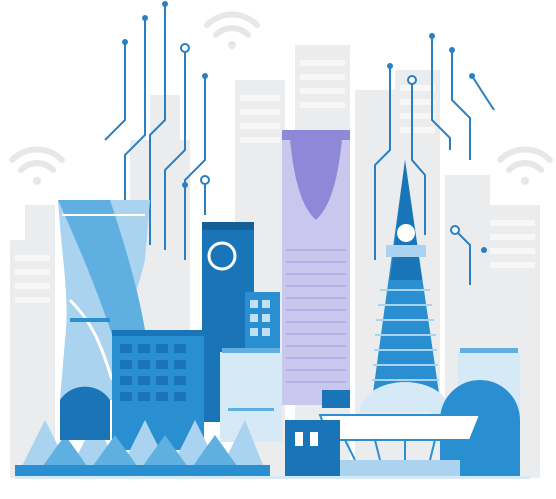 The image size is (556, 499). Describe the element at coordinates (272, 477) in the screenshot. I see `ground-line` at that location.